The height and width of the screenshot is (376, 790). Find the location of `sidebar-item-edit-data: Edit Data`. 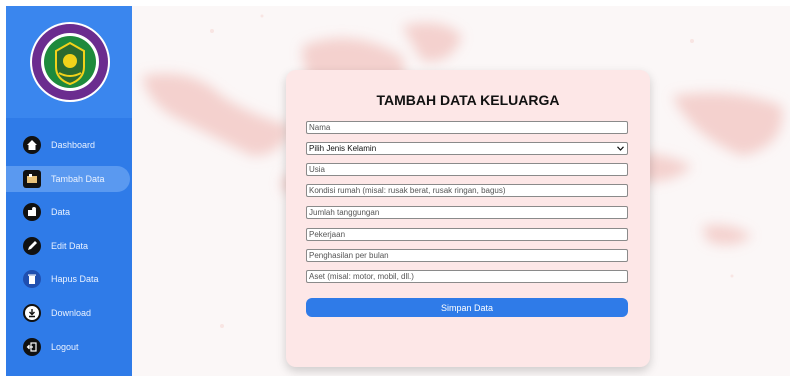

sidebar-item-edit-data: Edit Data is located at coordinates (69, 246).